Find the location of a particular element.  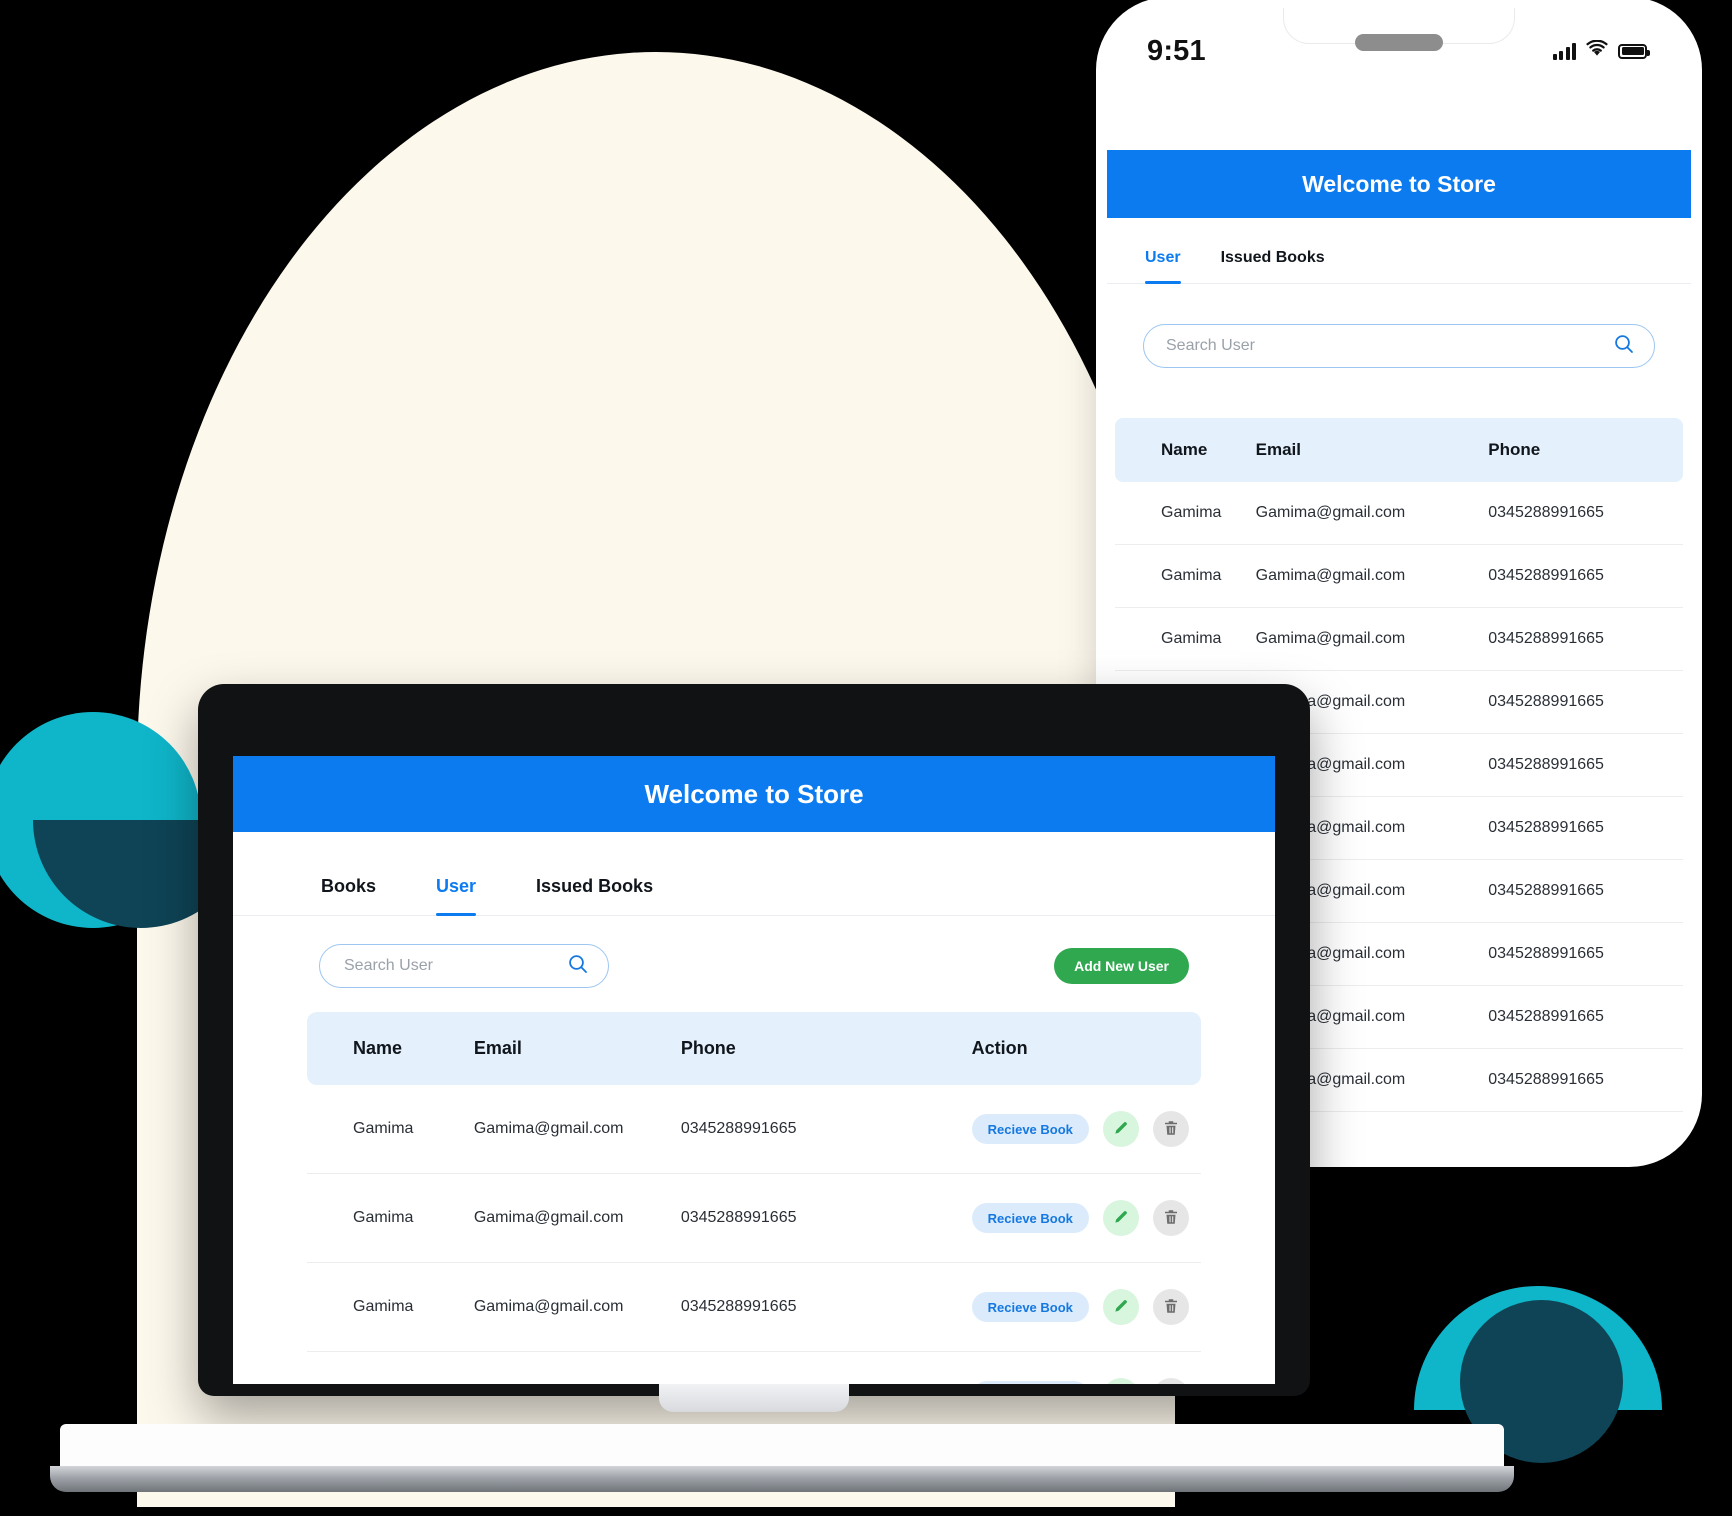

phone-app-title: Welcome to Store is located at coordinates (1399, 183).